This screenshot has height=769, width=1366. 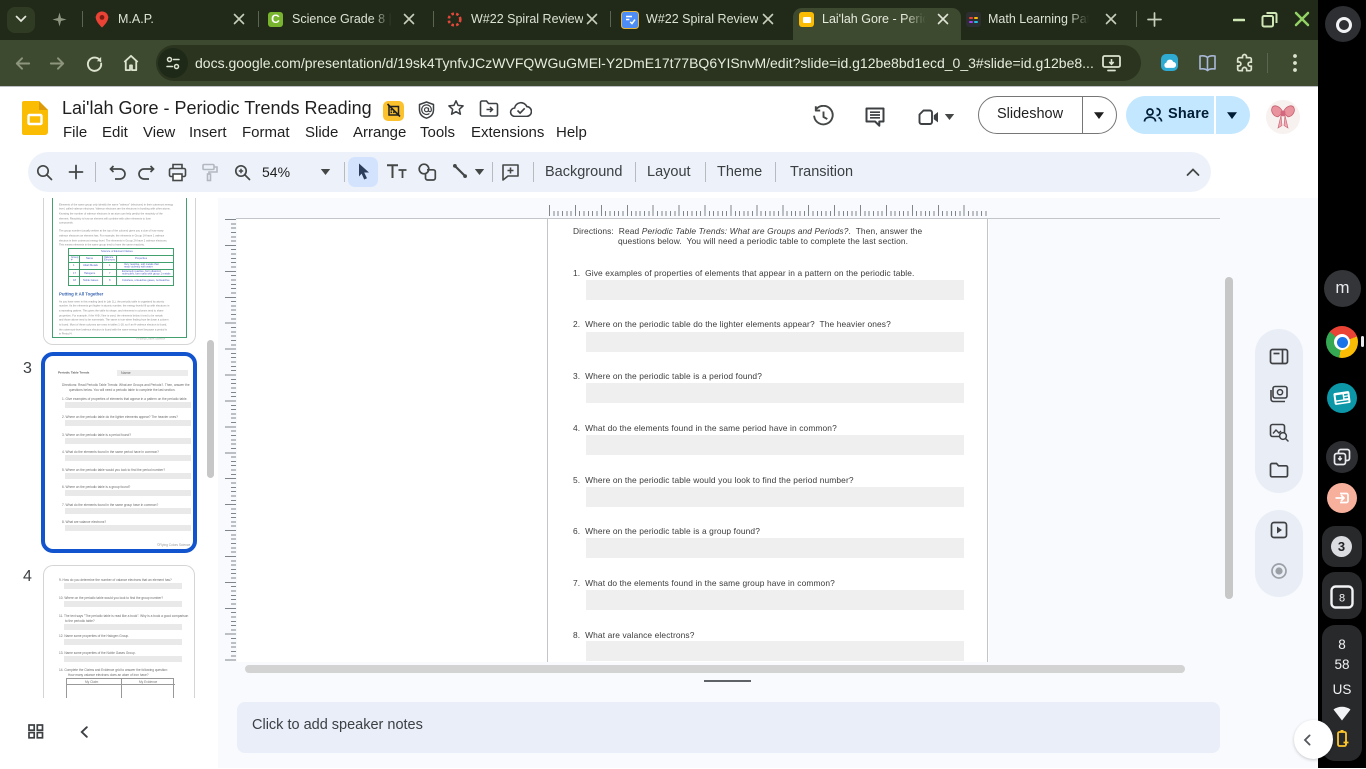 What do you see at coordinates (1342, 599) in the screenshot?
I see `svg-text: 8` at bounding box center [1342, 599].